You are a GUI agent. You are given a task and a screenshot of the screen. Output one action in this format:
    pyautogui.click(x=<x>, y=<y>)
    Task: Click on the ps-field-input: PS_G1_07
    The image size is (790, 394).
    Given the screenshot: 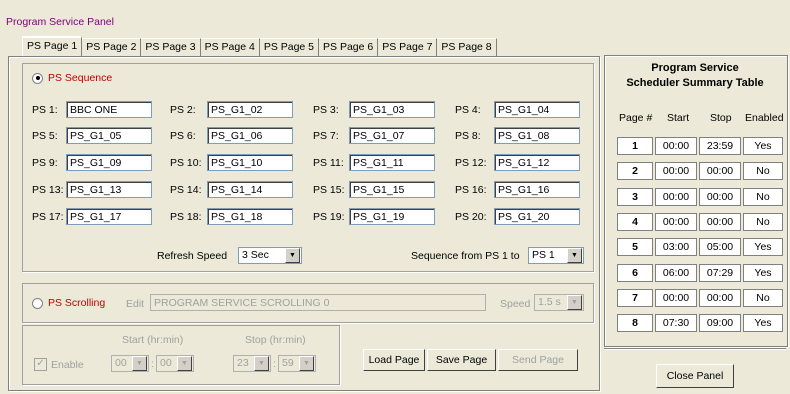 What is the action you would take?
    pyautogui.click(x=392, y=135)
    